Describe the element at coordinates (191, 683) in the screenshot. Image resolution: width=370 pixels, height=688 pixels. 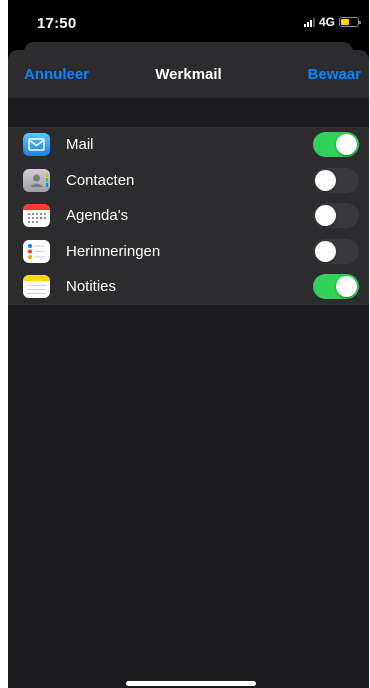
I see `home-indicator` at that location.